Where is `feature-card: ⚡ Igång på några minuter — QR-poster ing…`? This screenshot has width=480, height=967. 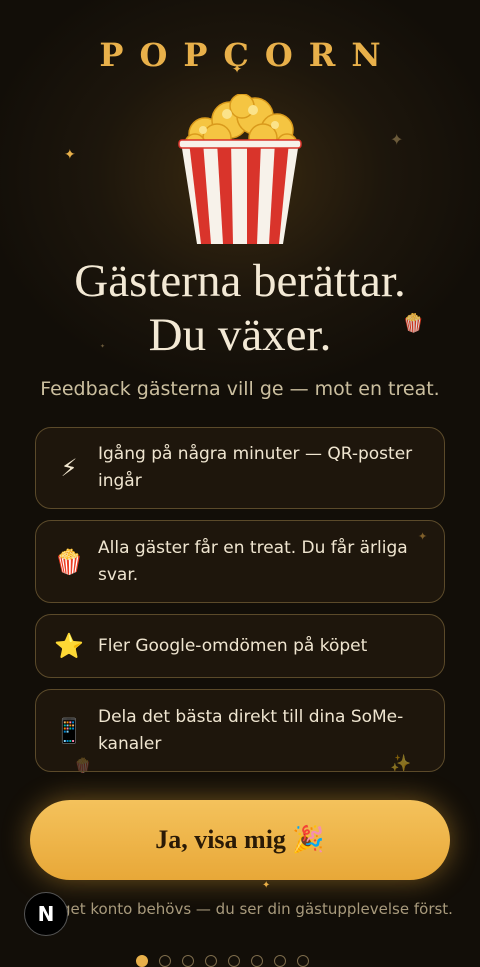 feature-card: ⚡ Igång på några minuter — QR-poster ing… is located at coordinates (240, 468).